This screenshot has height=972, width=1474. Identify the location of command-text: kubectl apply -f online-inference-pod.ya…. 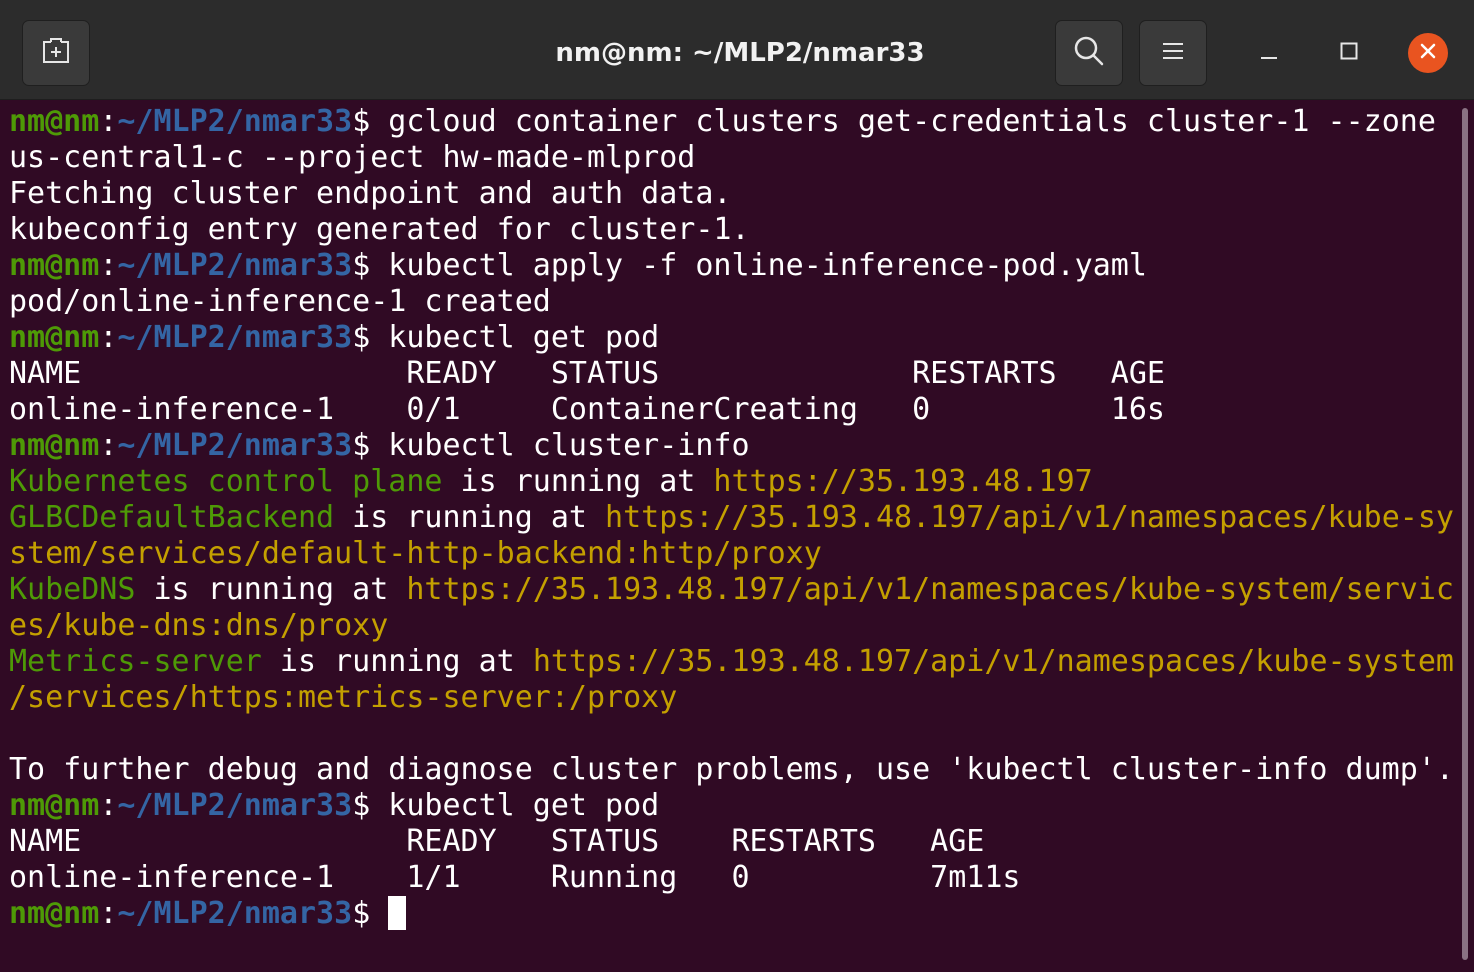
(758, 265).